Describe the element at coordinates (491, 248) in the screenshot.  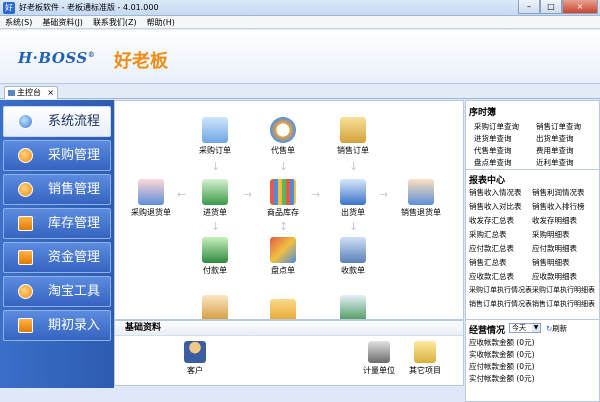
I see `link-report: 应付款汇总表` at that location.